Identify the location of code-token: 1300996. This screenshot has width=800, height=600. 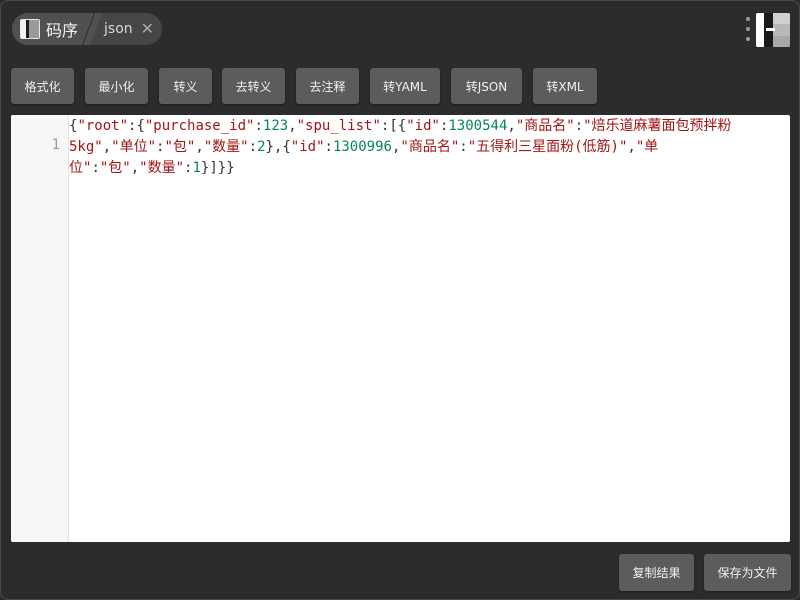
(362, 147).